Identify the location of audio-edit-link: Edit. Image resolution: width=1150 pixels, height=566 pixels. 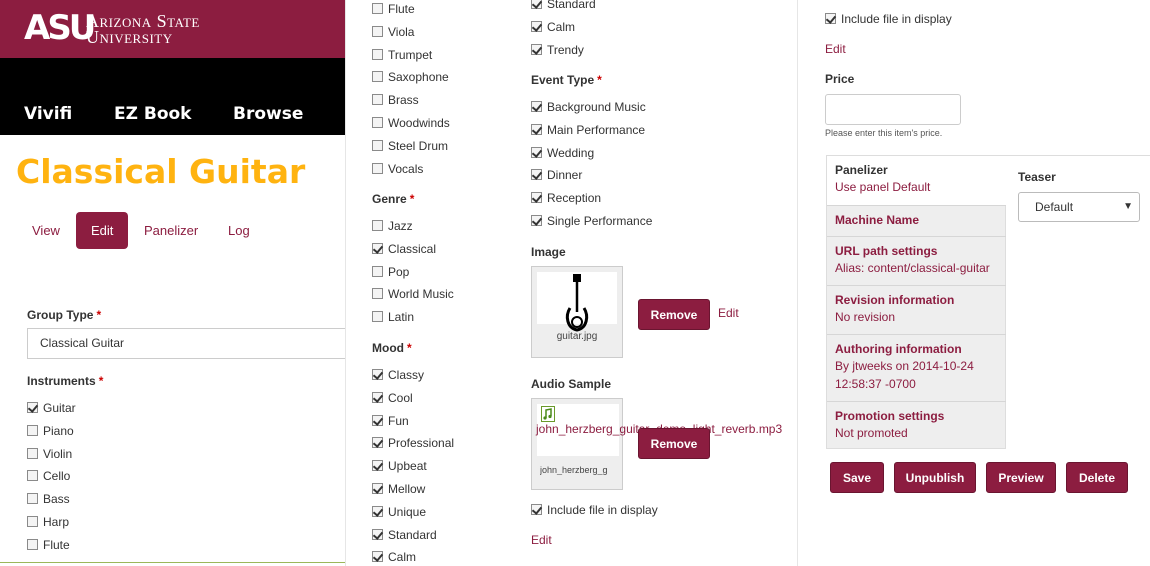
(541, 540).